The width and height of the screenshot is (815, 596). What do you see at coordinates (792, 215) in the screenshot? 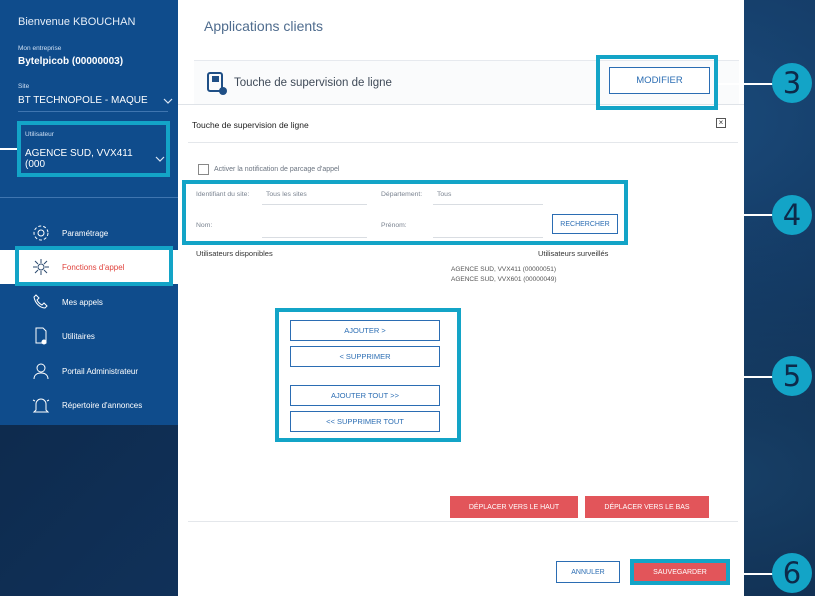
I see `callout-4: 4` at bounding box center [792, 215].